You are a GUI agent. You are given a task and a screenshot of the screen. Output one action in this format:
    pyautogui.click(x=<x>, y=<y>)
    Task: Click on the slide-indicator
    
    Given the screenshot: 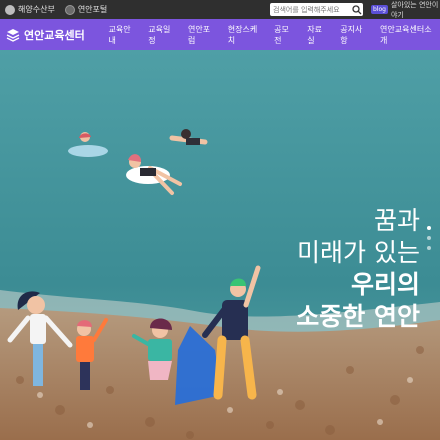 What is the action you would take?
    pyautogui.click(x=429, y=238)
    